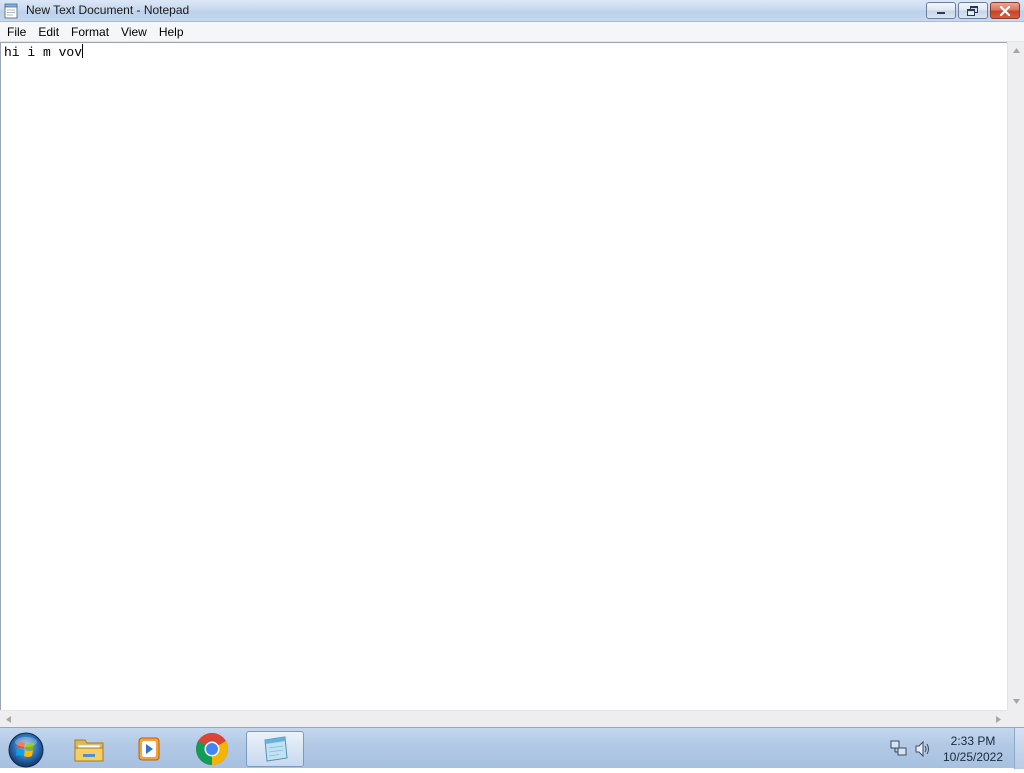  I want to click on arrow-up-icon, so click(1016, 50).